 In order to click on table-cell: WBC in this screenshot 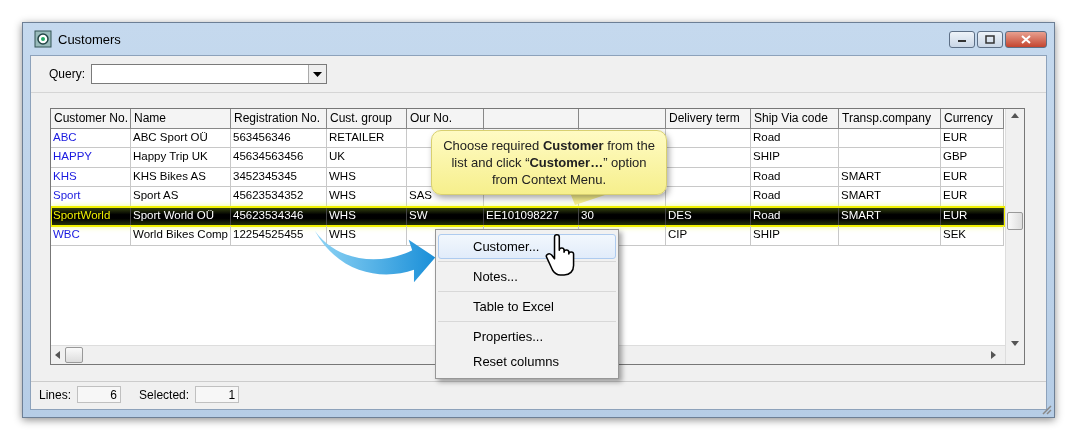, I will do `click(91, 236)`.